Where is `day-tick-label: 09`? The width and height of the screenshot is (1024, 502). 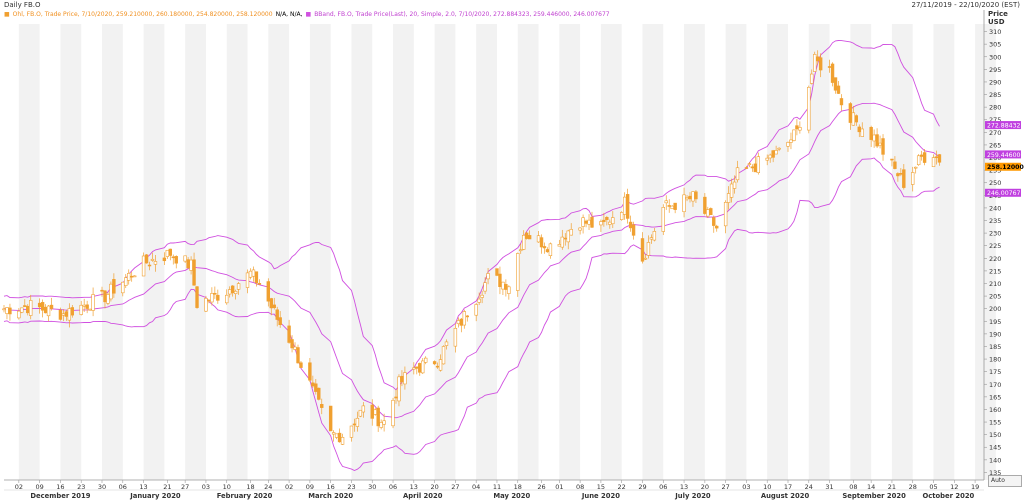
day-tick-label: 09 is located at coordinates (310, 487).